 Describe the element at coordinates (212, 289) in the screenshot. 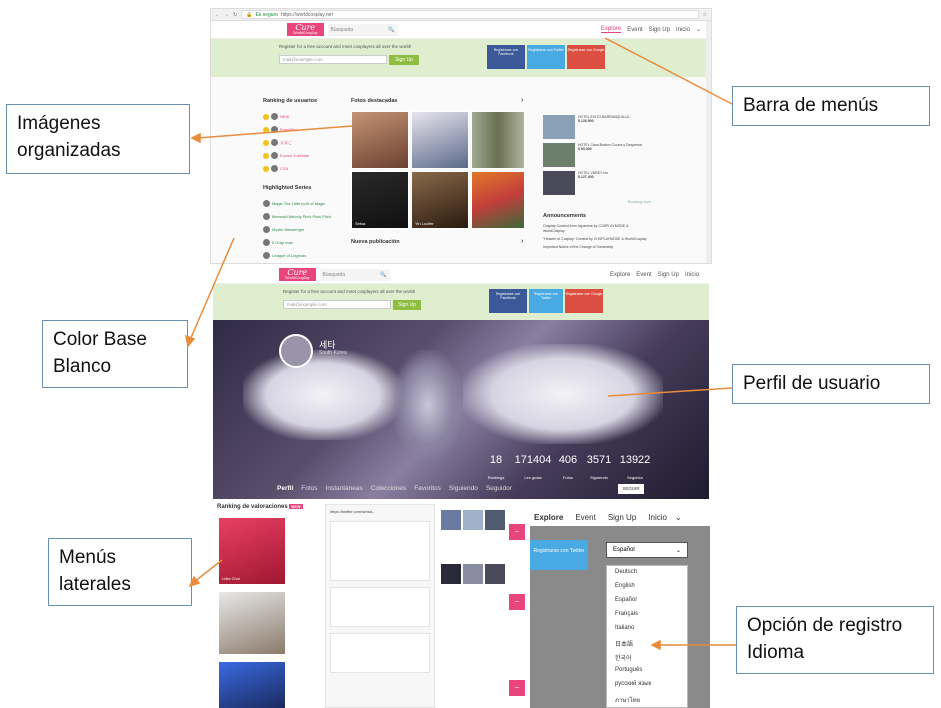

I see `arrow-color` at that location.